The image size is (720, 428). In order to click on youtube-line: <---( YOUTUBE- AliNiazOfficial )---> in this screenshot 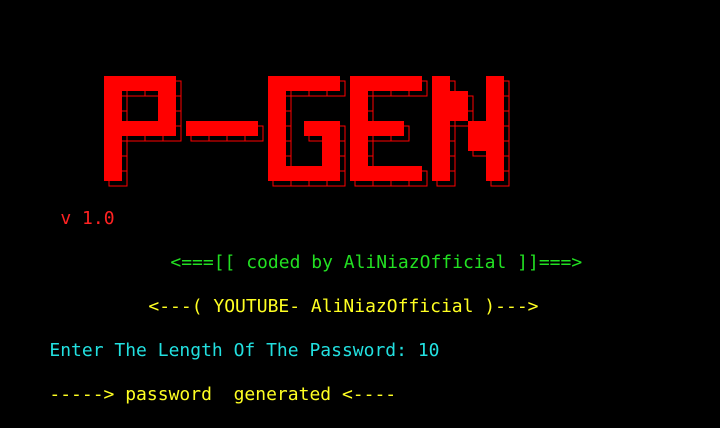, I will do `click(343, 306)`.